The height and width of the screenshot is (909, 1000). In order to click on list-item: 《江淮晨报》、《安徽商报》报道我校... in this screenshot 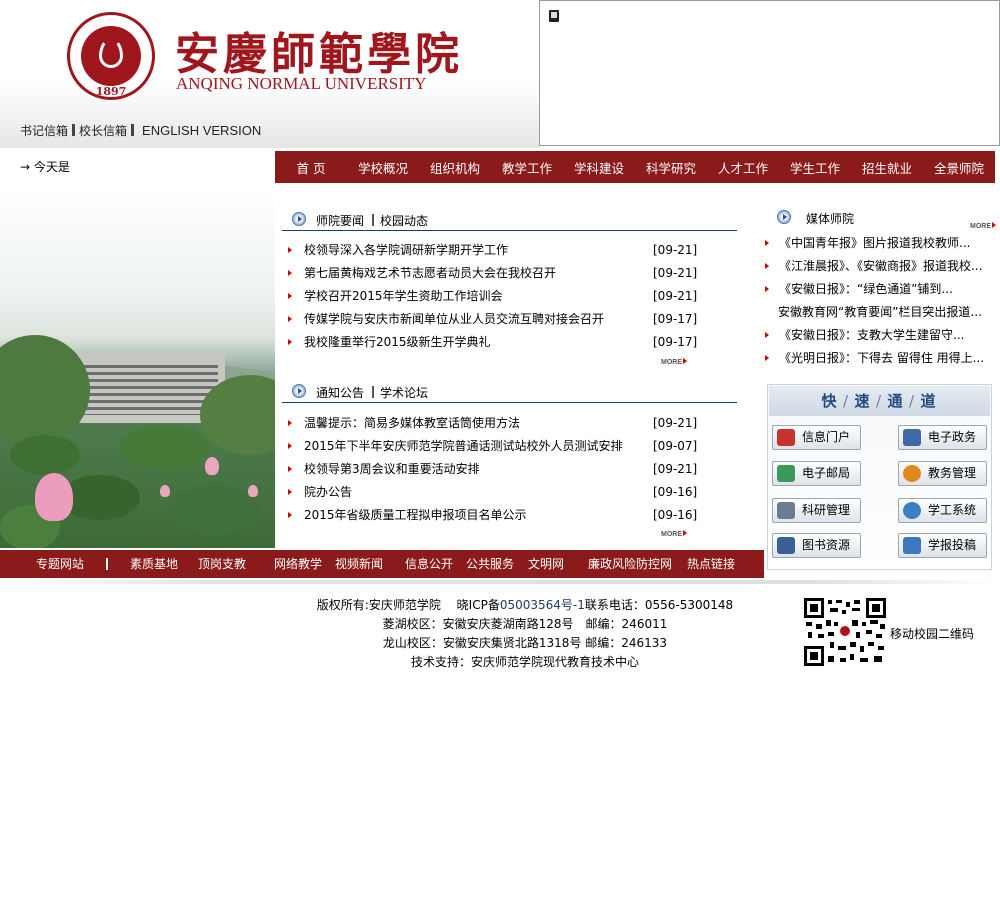, I will do `click(880, 266)`.